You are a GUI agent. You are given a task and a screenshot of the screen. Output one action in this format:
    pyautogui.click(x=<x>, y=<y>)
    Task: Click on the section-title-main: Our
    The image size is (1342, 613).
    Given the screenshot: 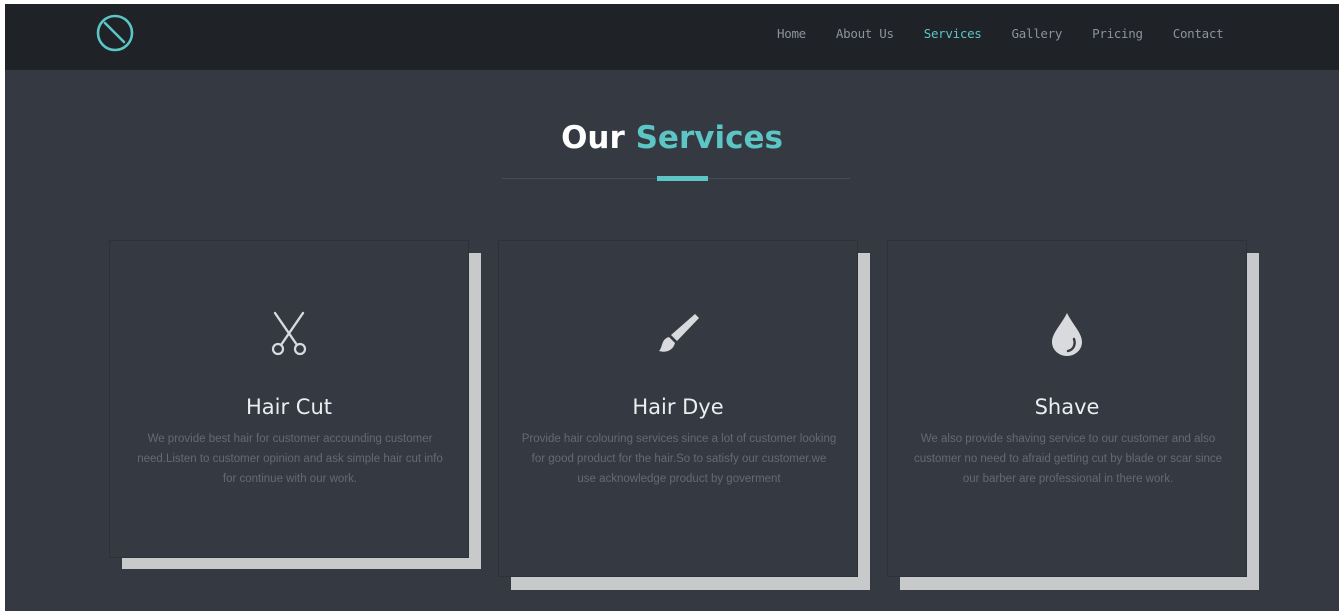 What is the action you would take?
    pyautogui.click(x=593, y=138)
    